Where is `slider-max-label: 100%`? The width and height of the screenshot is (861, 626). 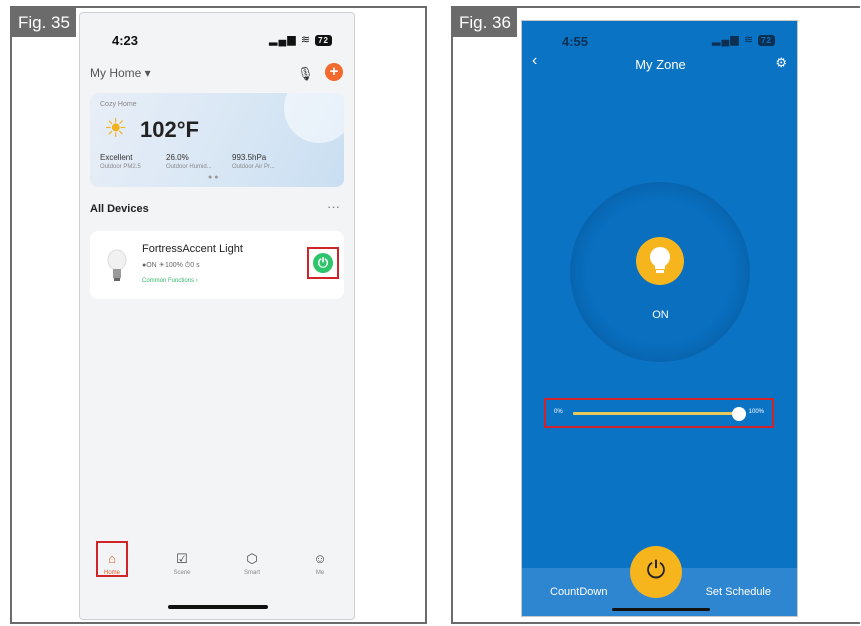 slider-max-label: 100% is located at coordinates (756, 412).